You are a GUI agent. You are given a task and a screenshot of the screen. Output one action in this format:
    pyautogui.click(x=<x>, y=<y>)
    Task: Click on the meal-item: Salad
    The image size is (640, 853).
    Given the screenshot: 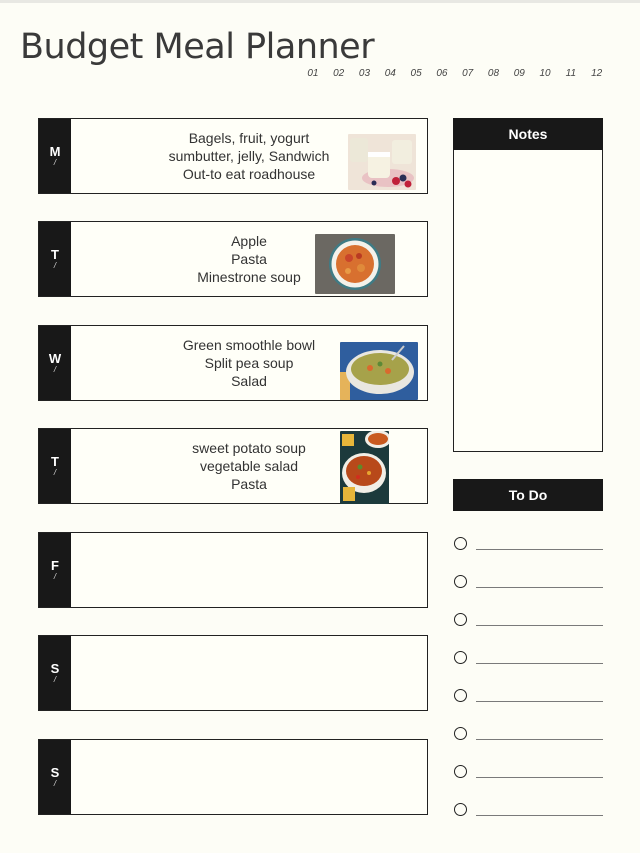 What is the action you would take?
    pyautogui.click(x=249, y=381)
    